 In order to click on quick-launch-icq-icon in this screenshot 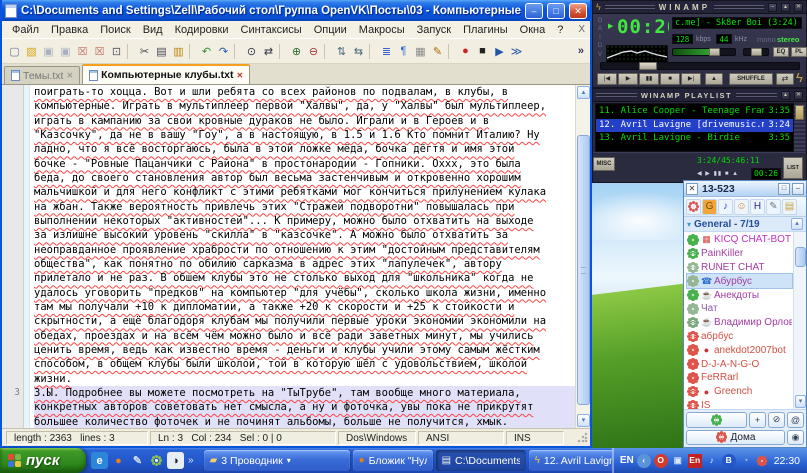, I will do `click(156, 460)`.